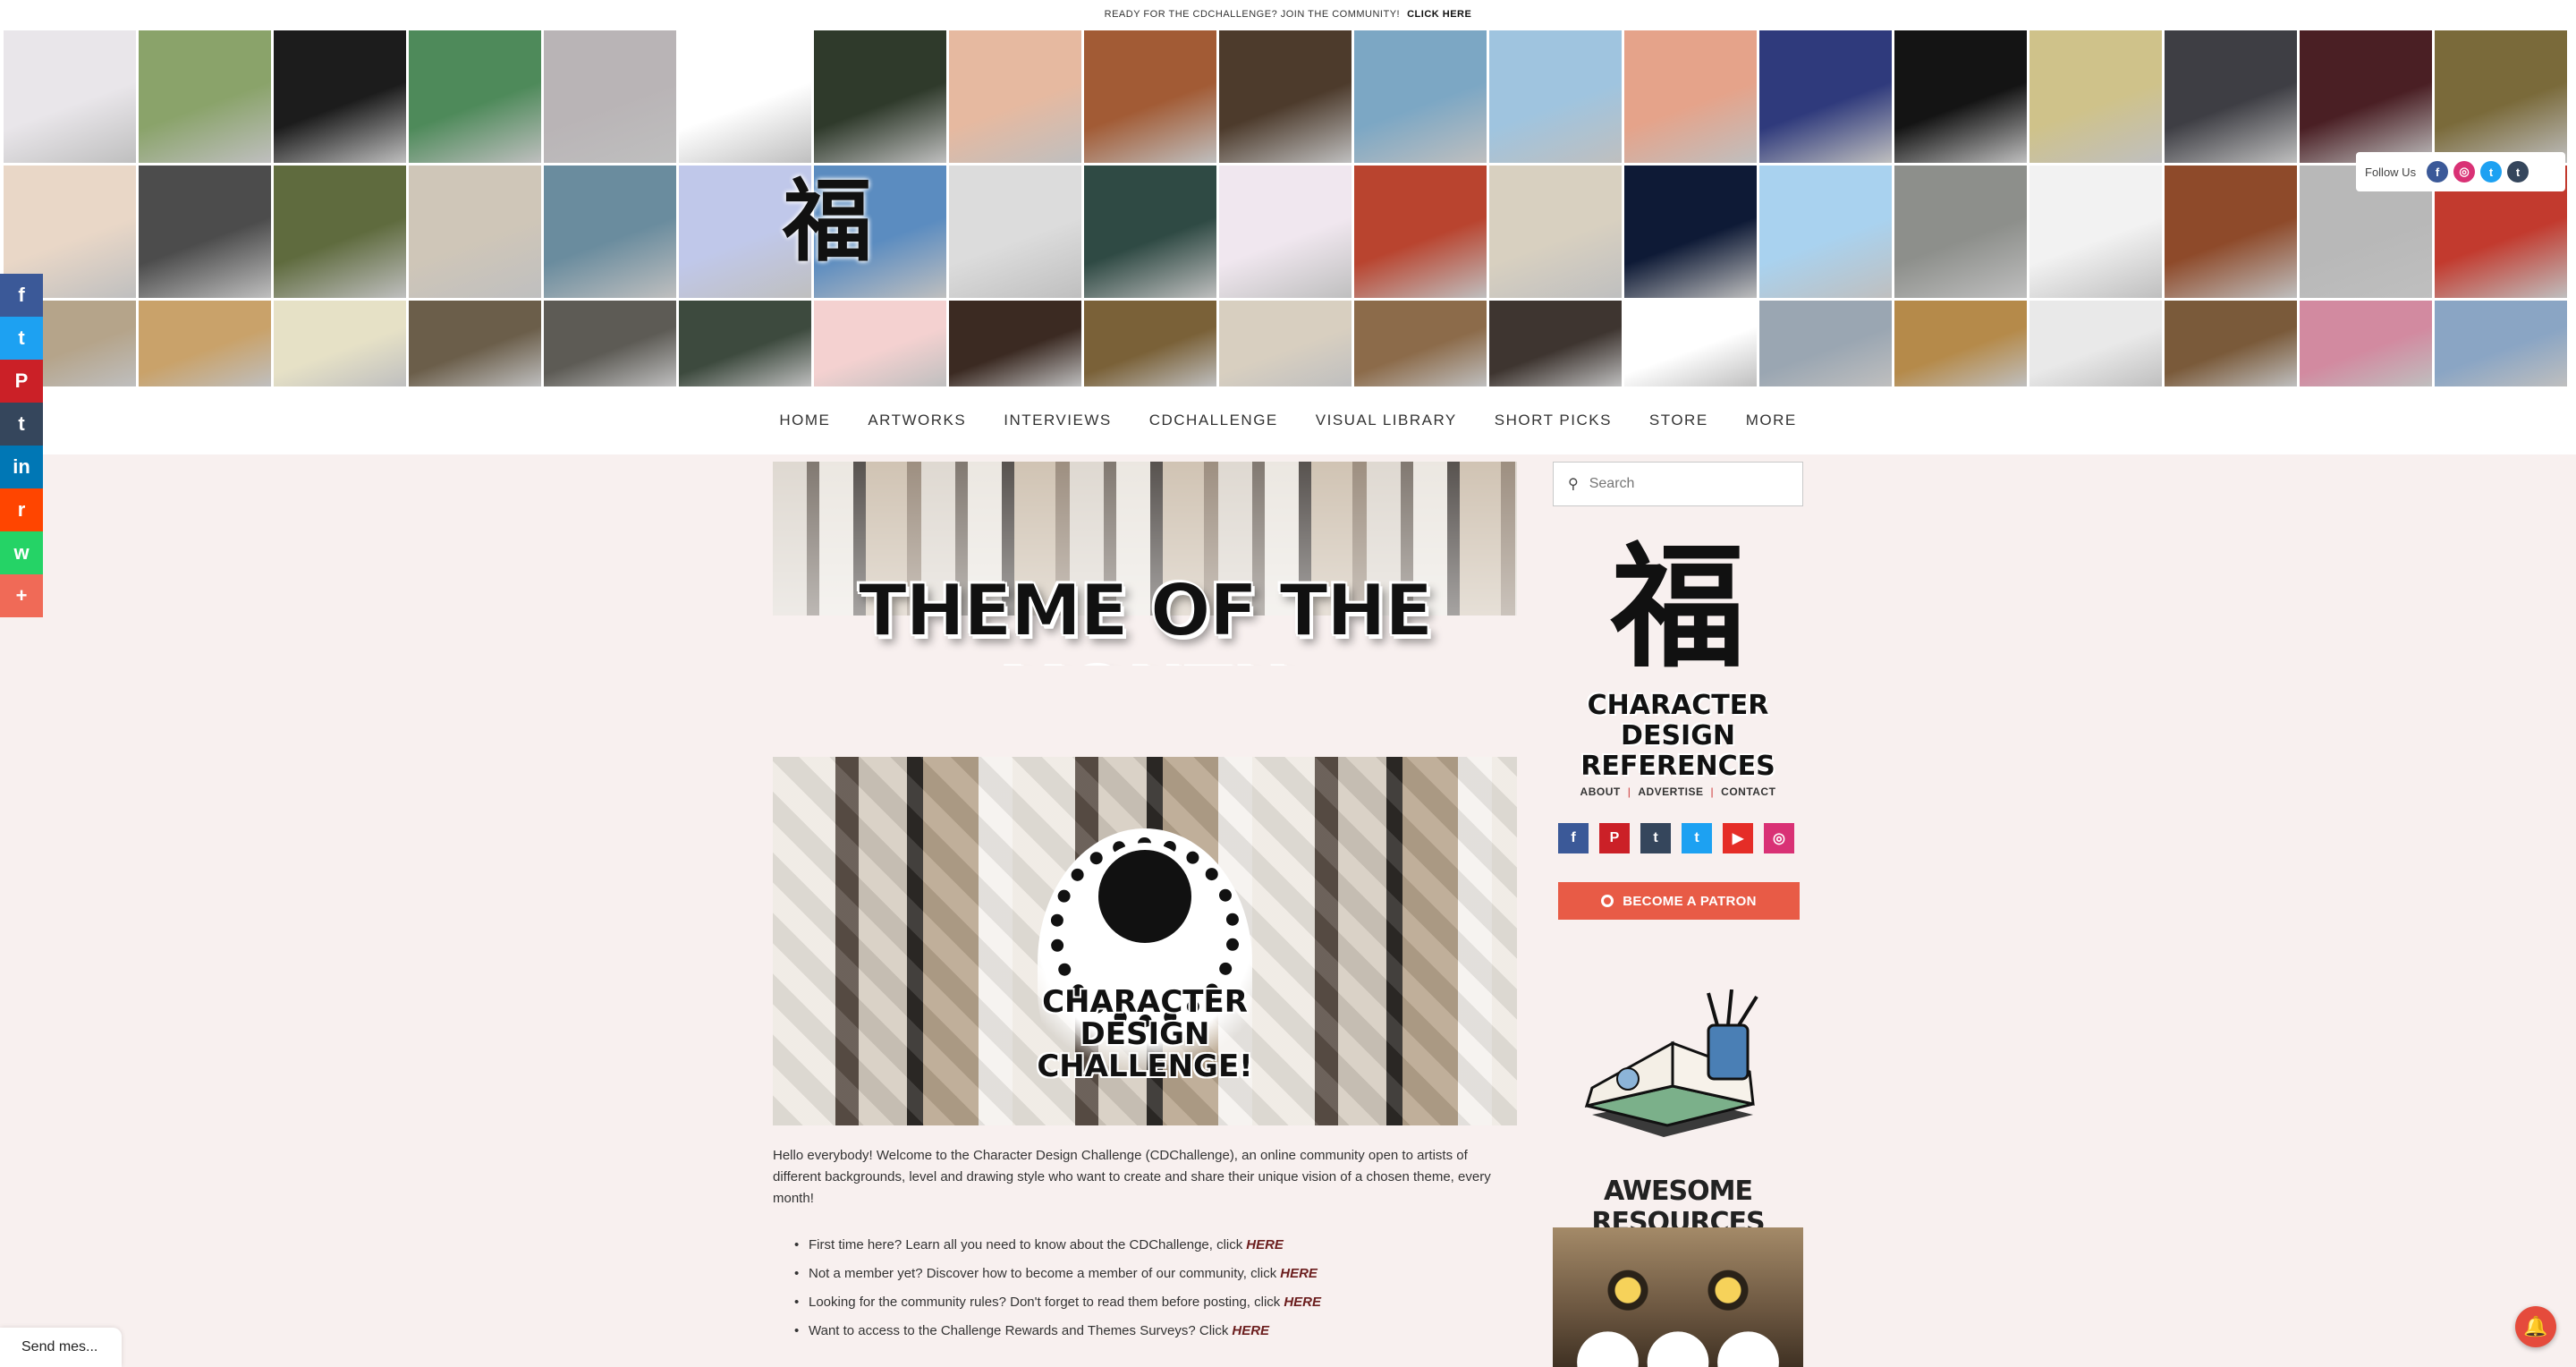  Describe the element at coordinates (1145, 564) in the screenshot. I see `theme-of-the-month-banner: THEME OF THE MONTH` at that location.